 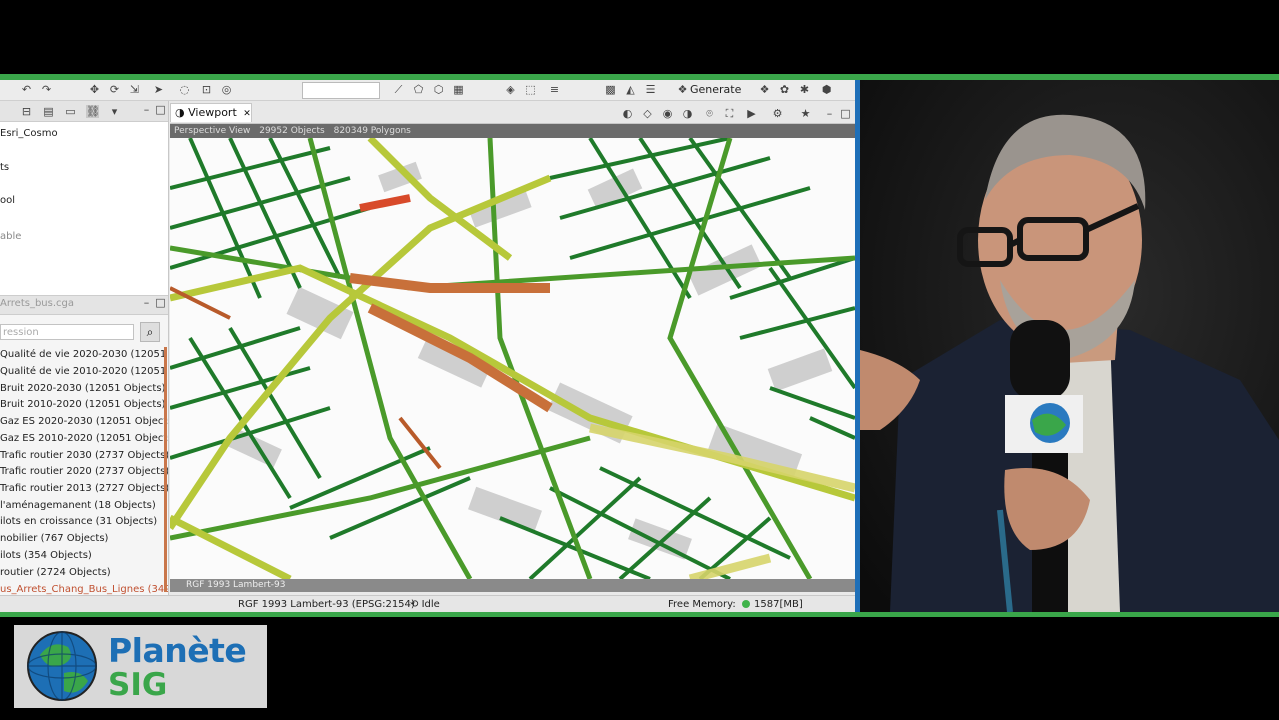 I want to click on viewport-crs-footer: RGF 1993 Lambert-93, so click(x=512, y=585).